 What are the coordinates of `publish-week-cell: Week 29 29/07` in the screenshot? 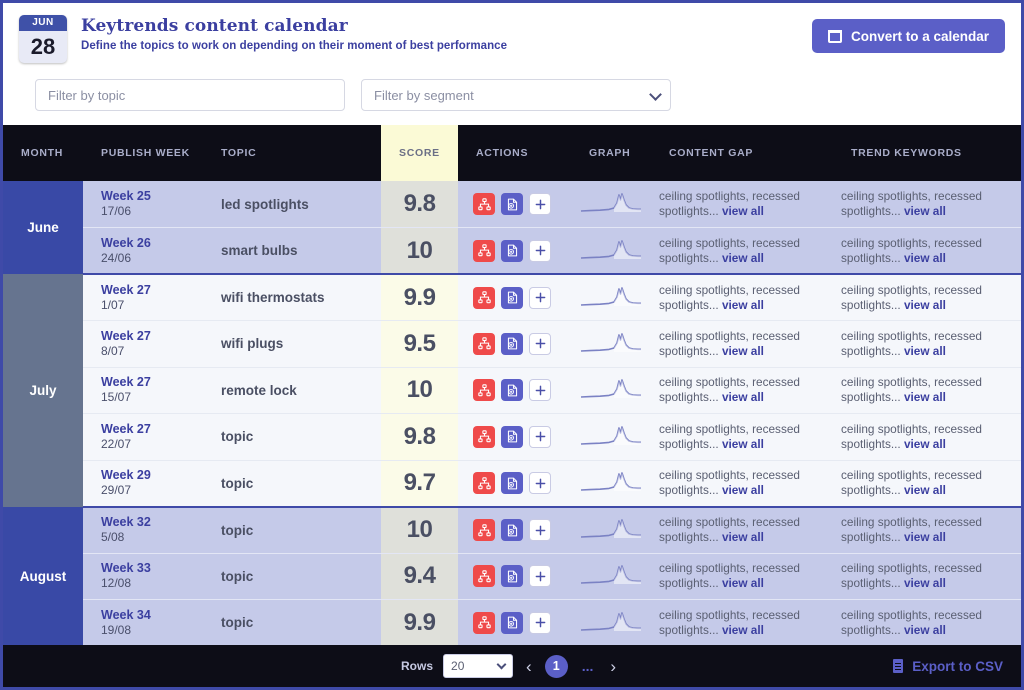 It's located at (143, 483).